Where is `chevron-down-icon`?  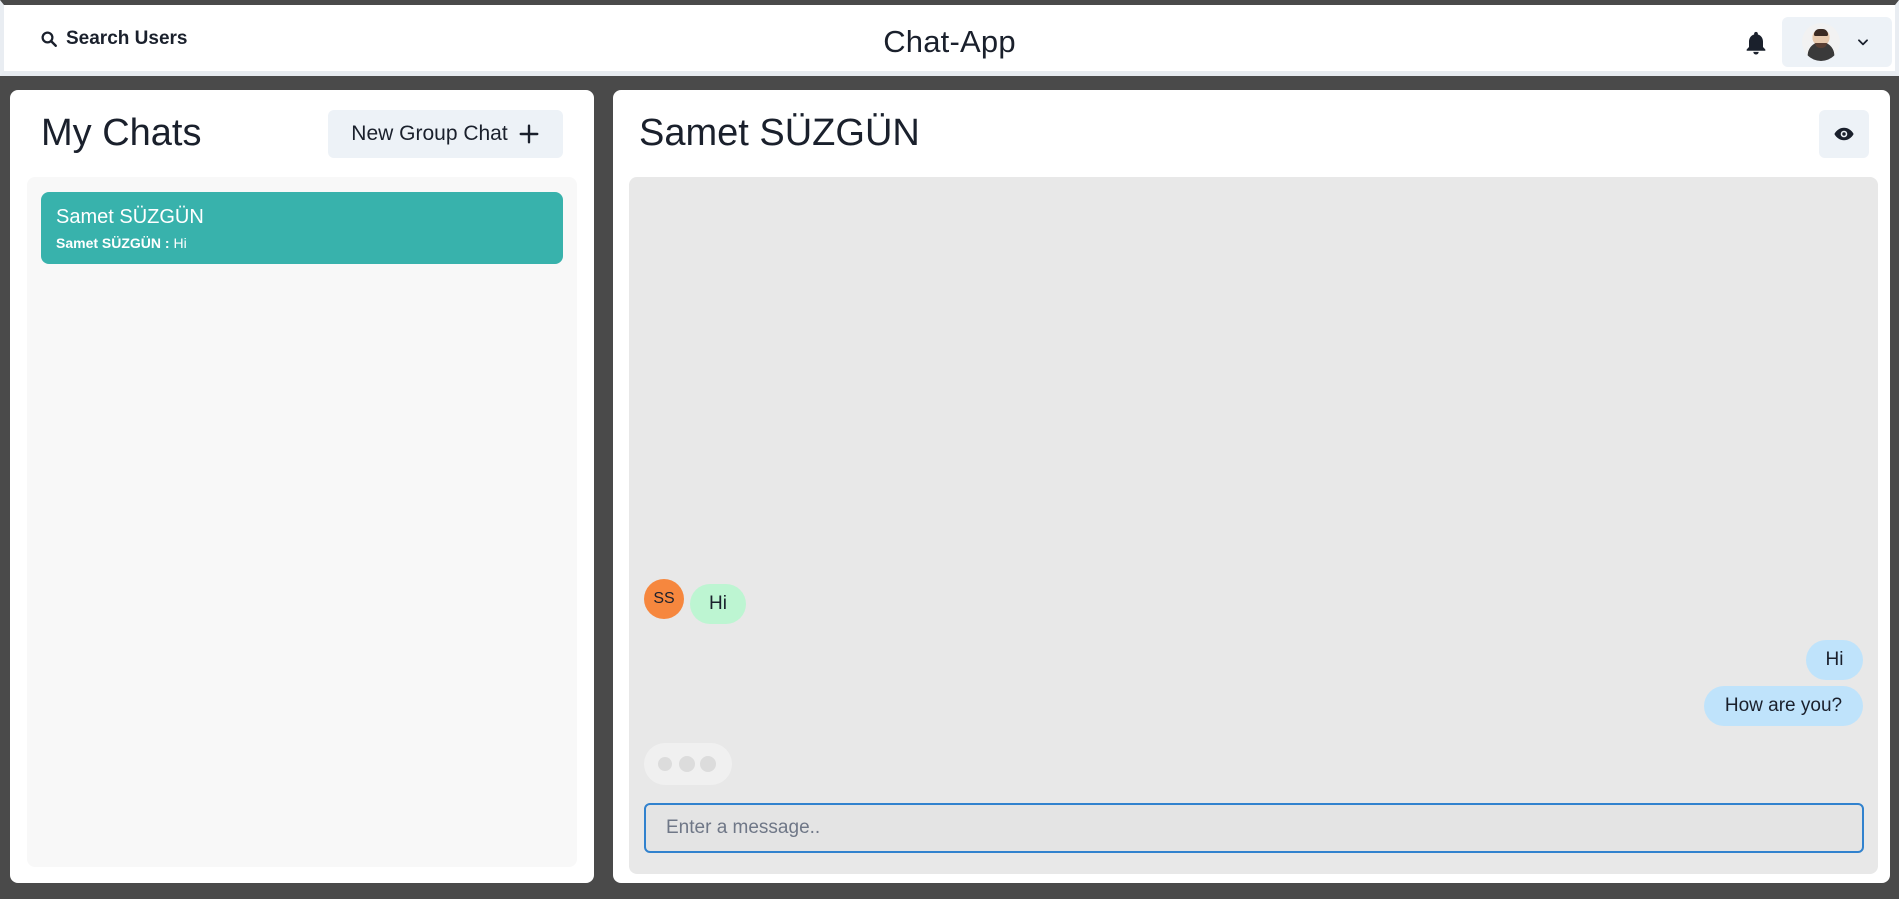
chevron-down-icon is located at coordinates (1863, 42).